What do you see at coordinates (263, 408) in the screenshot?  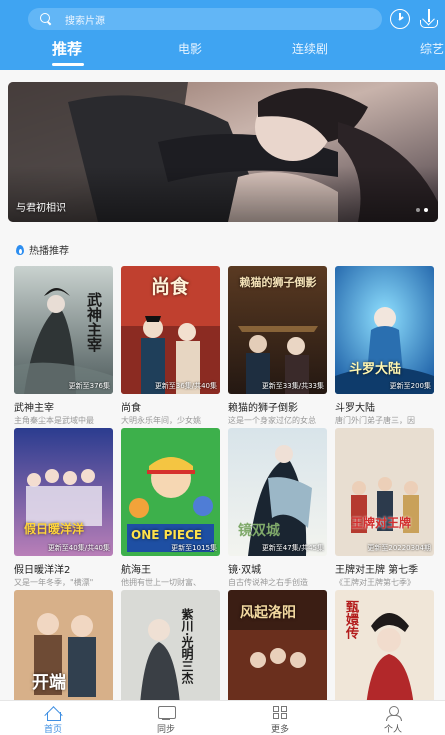 I see `card-title: 赖猫的狮子倒影` at bounding box center [263, 408].